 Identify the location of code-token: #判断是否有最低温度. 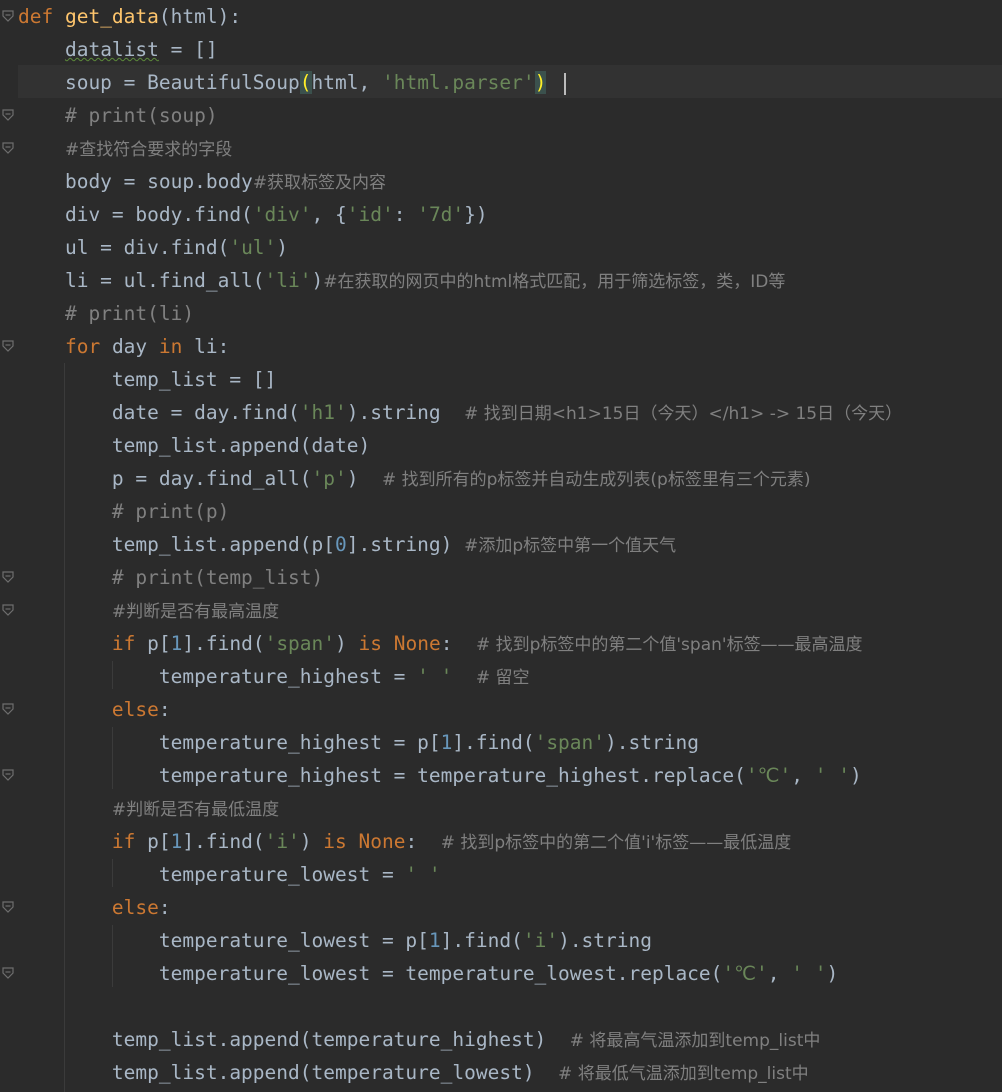
(195, 810).